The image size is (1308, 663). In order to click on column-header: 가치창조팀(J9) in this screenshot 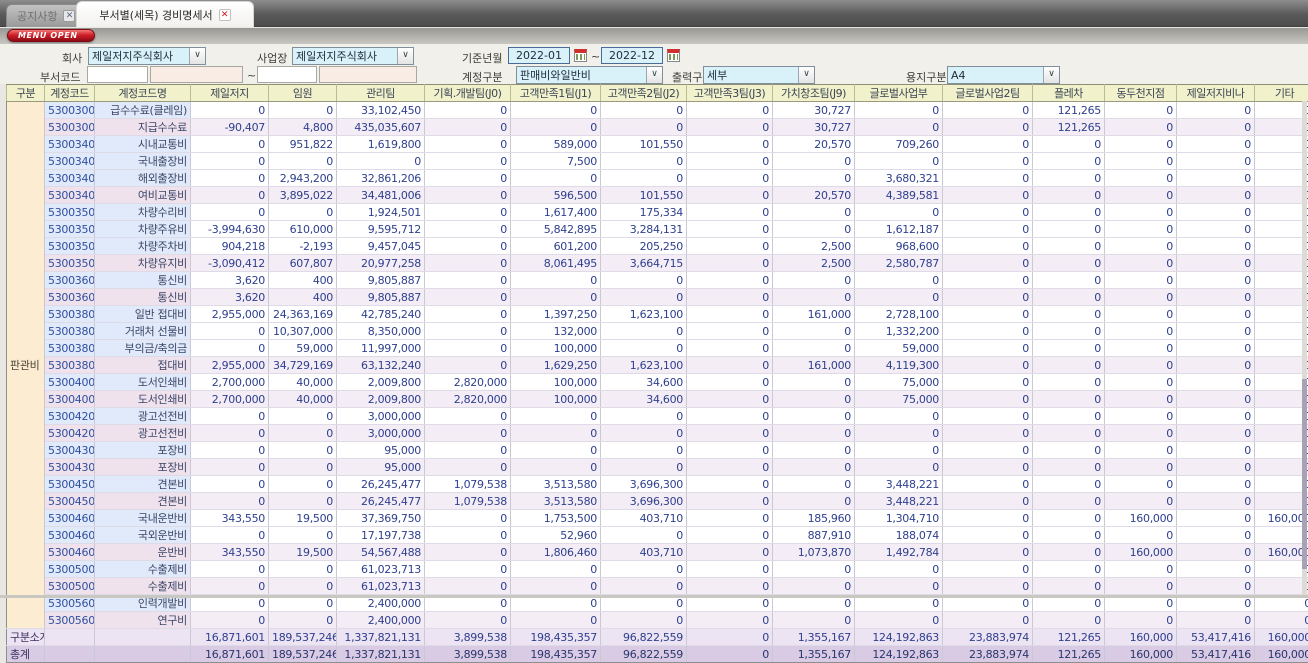, I will do `click(814, 93)`.